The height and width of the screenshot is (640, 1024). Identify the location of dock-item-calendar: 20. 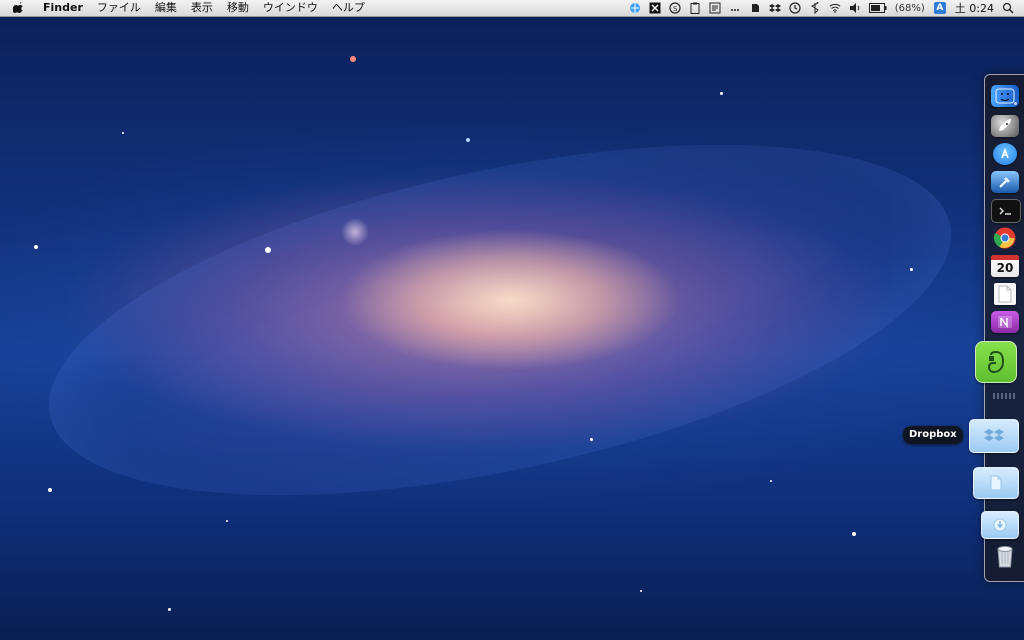
(1005, 266).